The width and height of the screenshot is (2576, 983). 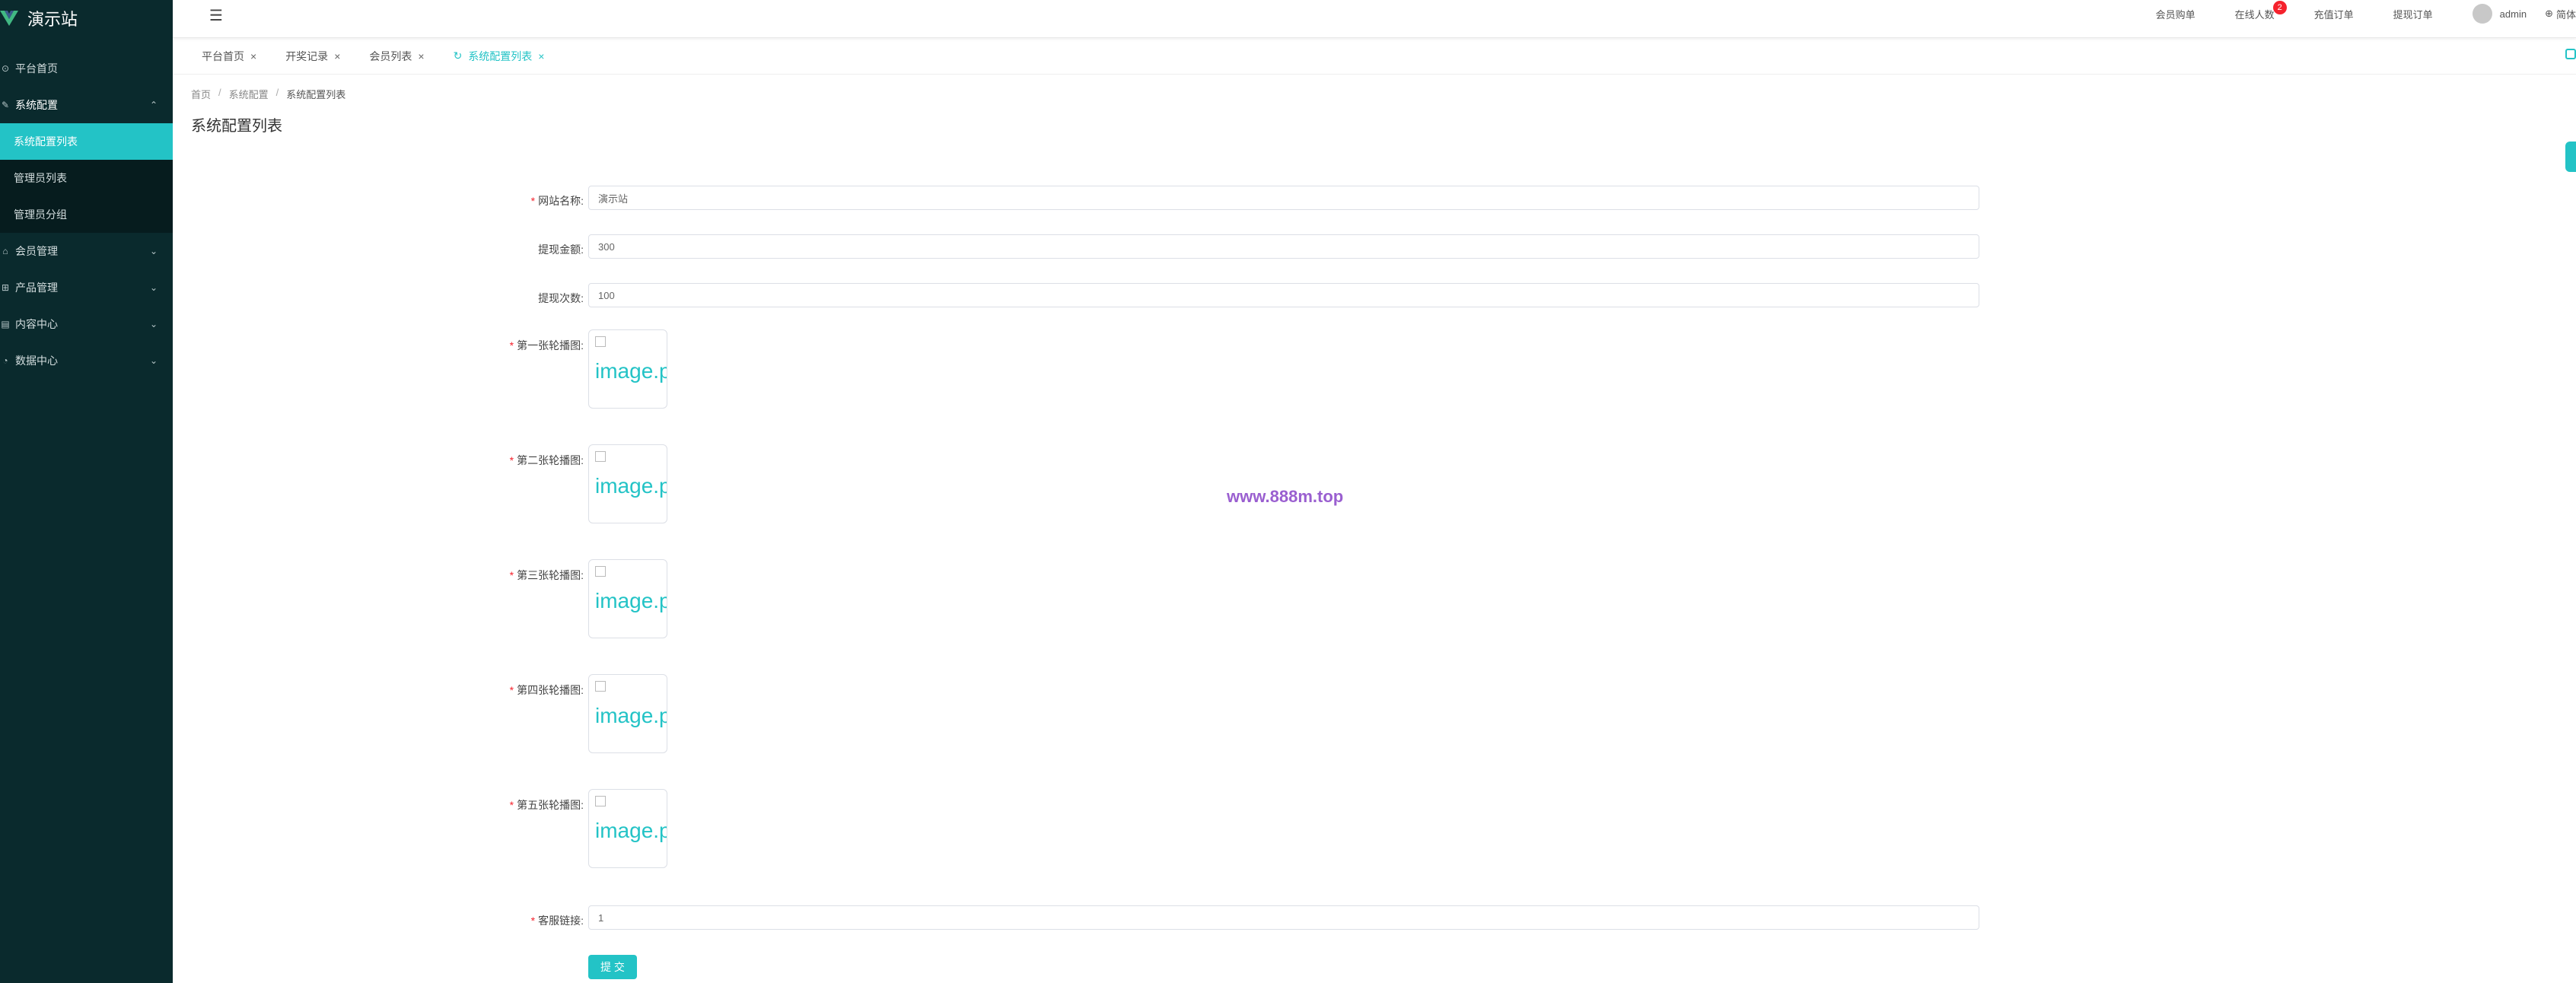 I want to click on globe-icon: ⊕, so click(x=2549, y=14).